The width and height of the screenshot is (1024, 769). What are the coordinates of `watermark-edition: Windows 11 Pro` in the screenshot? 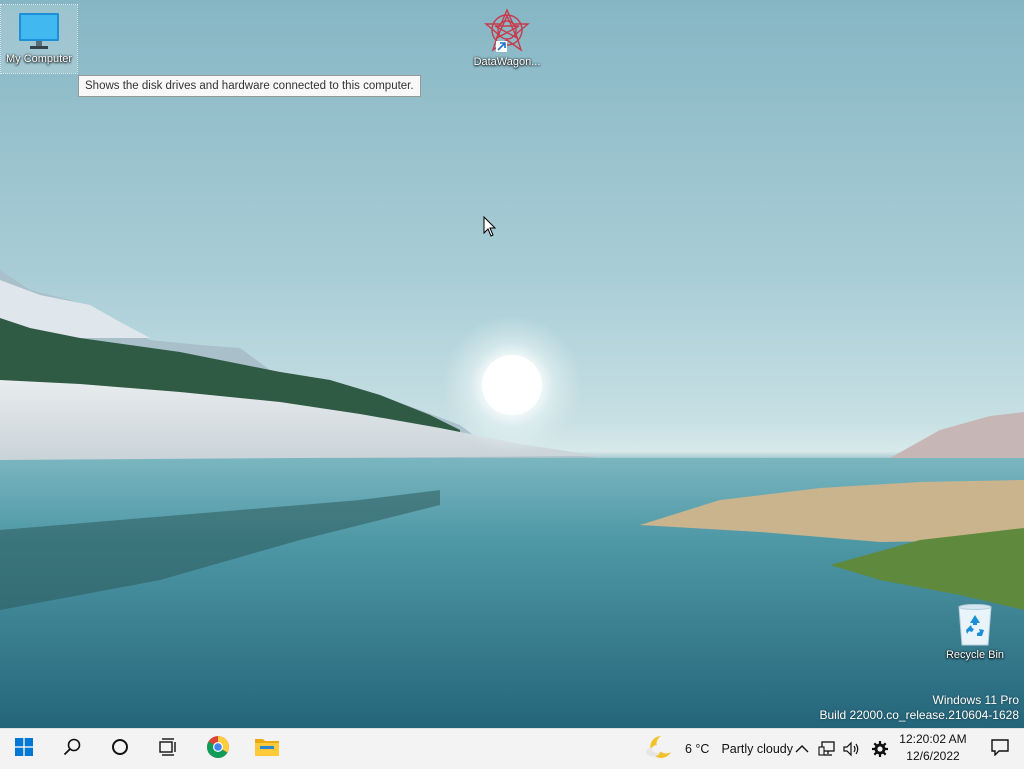 It's located at (975, 700).